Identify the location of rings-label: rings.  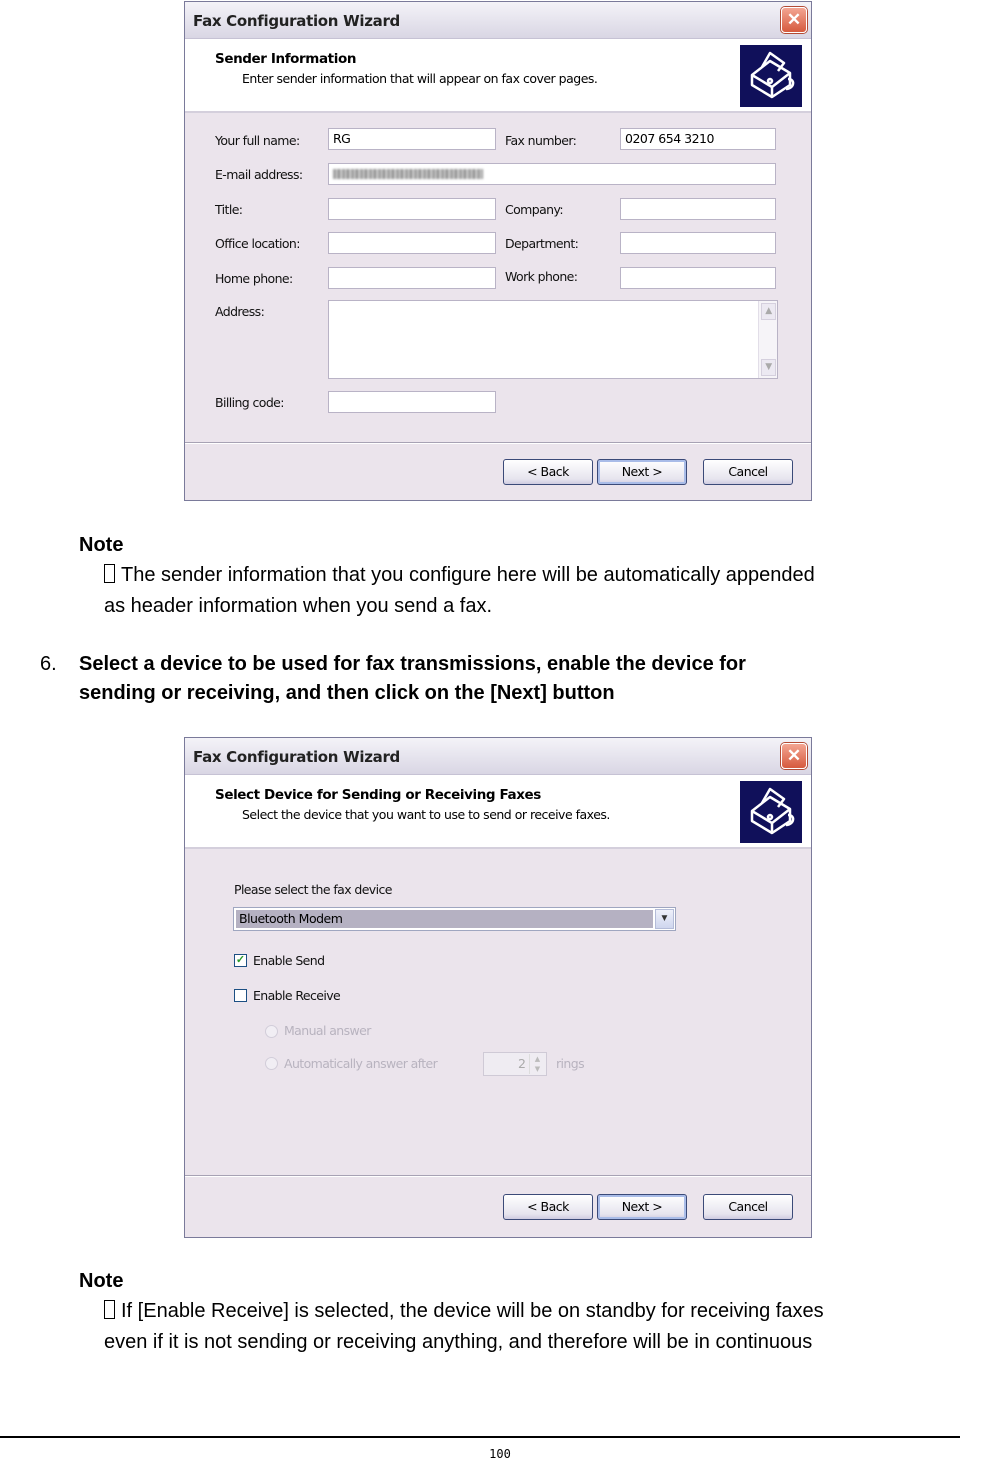
(570, 1063).